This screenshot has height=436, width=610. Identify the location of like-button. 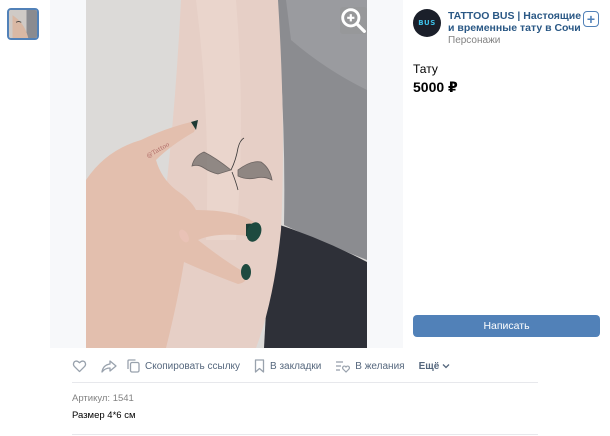
(79, 366).